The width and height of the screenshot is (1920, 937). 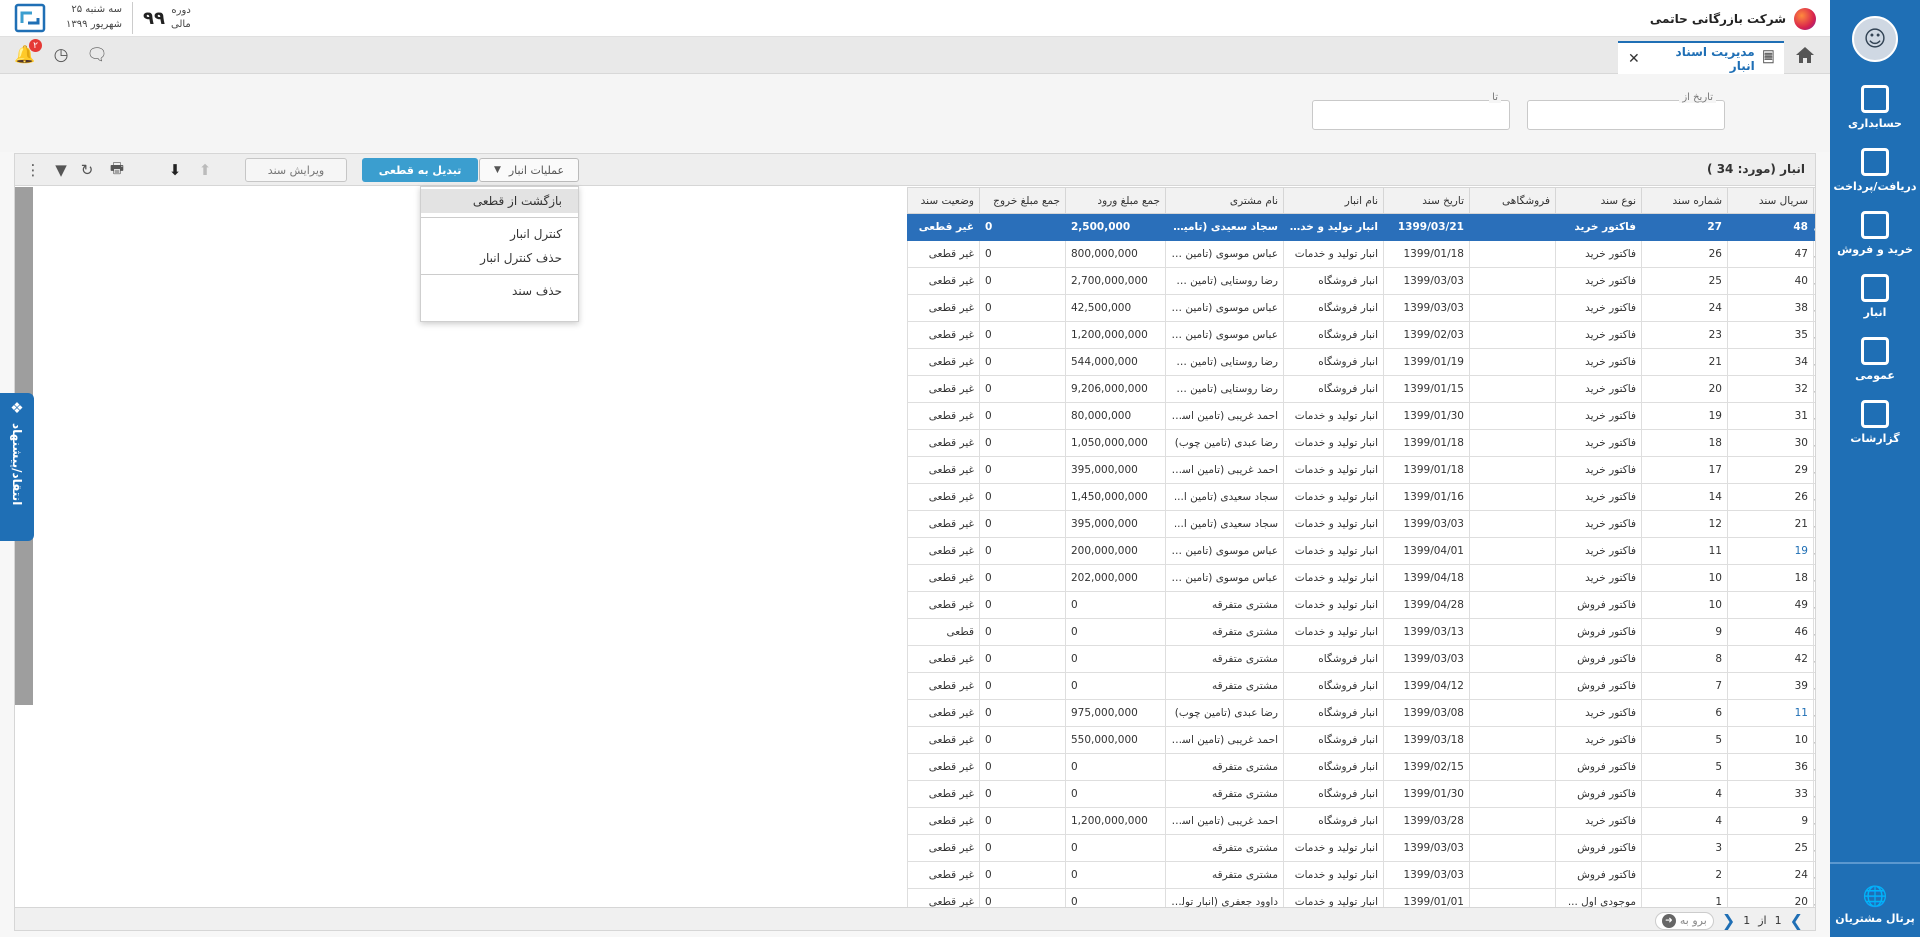 What do you see at coordinates (296, 170) in the screenshot?
I see `edit-document-button: ویرایش سند` at bounding box center [296, 170].